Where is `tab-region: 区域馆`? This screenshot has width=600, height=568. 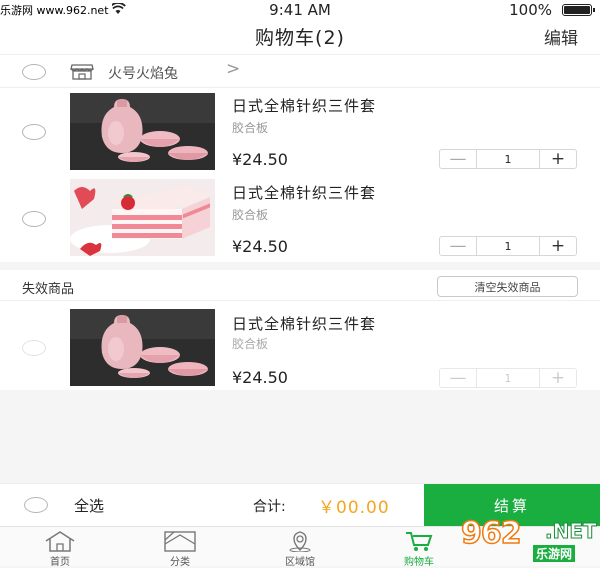
tab-region: 区域馆 is located at coordinates (300, 548).